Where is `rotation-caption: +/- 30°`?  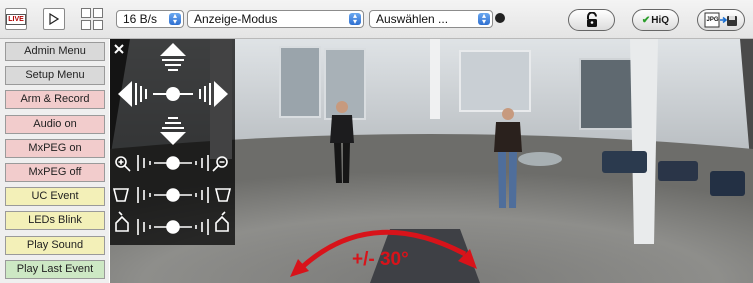 rotation-caption: +/- 30° is located at coordinates (380, 259).